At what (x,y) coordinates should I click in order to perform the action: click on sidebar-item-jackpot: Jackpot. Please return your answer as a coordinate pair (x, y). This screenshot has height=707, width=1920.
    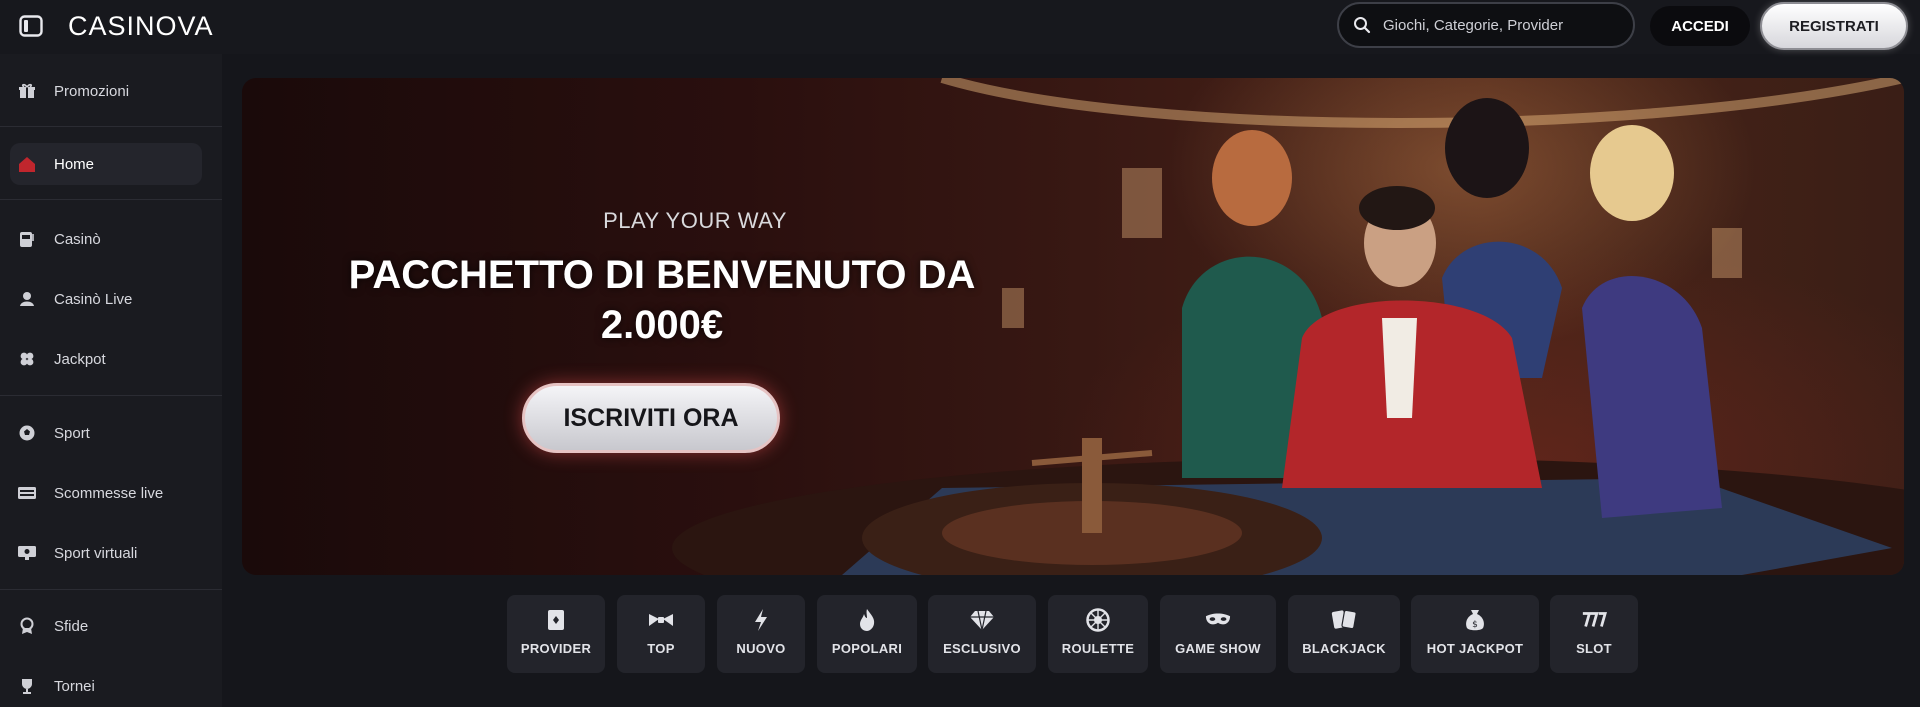
    Looking at the image, I should click on (106, 359).